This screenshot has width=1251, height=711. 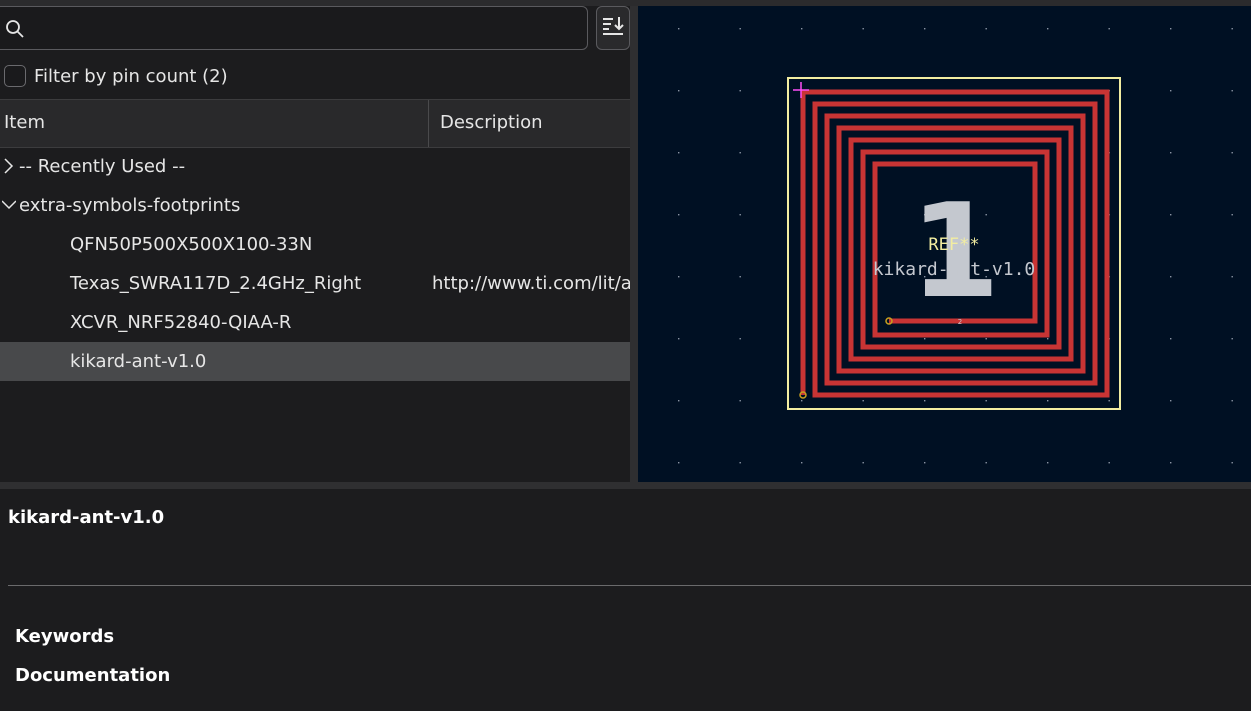 I want to click on column-header-item: Item, so click(x=24, y=122).